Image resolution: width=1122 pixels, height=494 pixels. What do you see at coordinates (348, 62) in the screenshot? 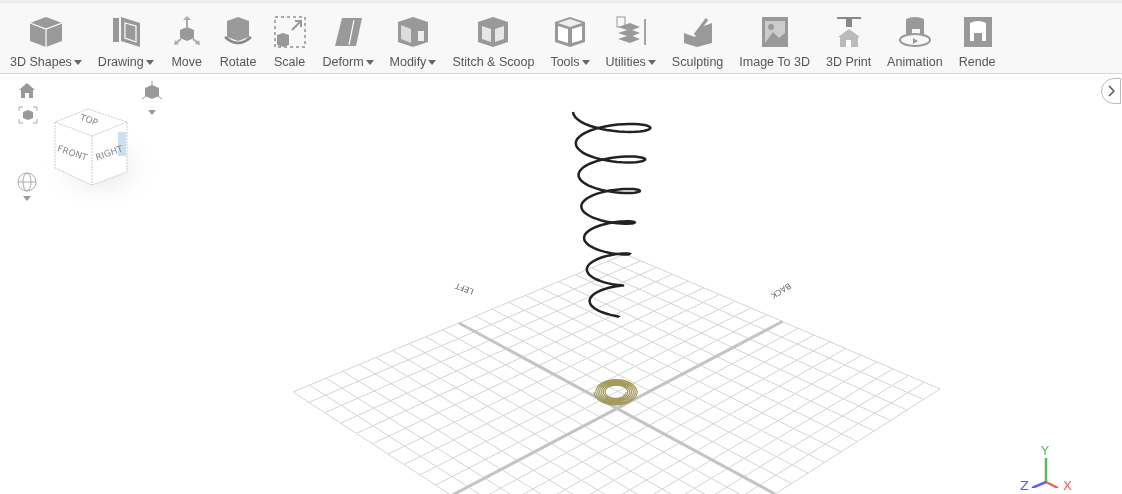
I see `toolbar-label: Deform` at bounding box center [348, 62].